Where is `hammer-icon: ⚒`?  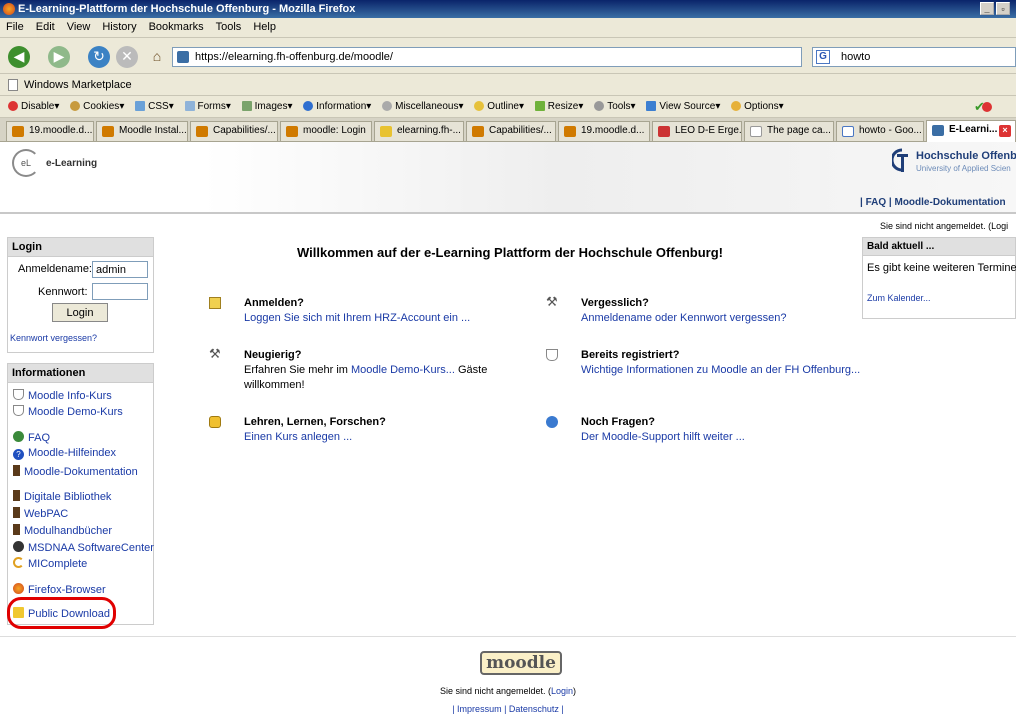 hammer-icon: ⚒ is located at coordinates (215, 353).